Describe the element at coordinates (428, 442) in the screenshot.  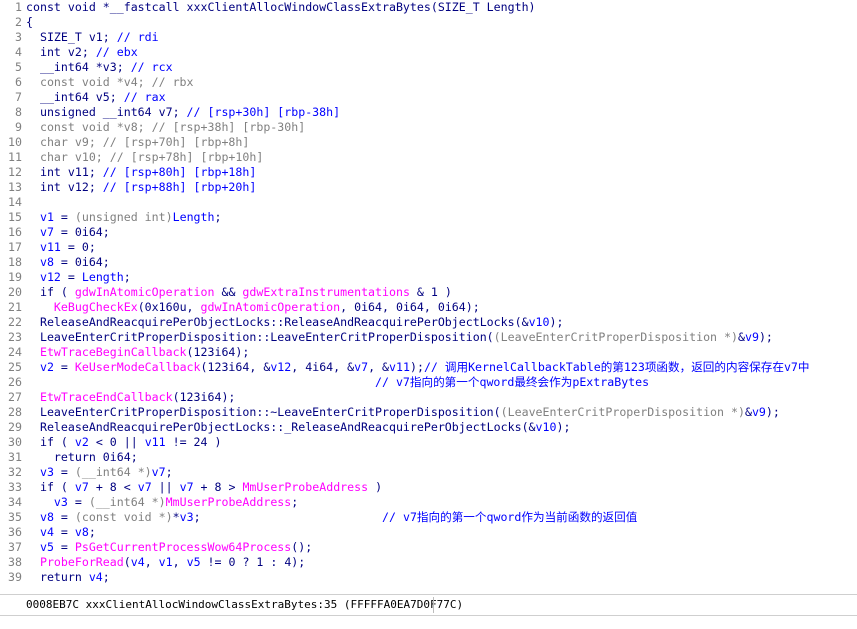
I see `code-line: 30 if ( v2 < 0 || v11 != 24 )` at that location.